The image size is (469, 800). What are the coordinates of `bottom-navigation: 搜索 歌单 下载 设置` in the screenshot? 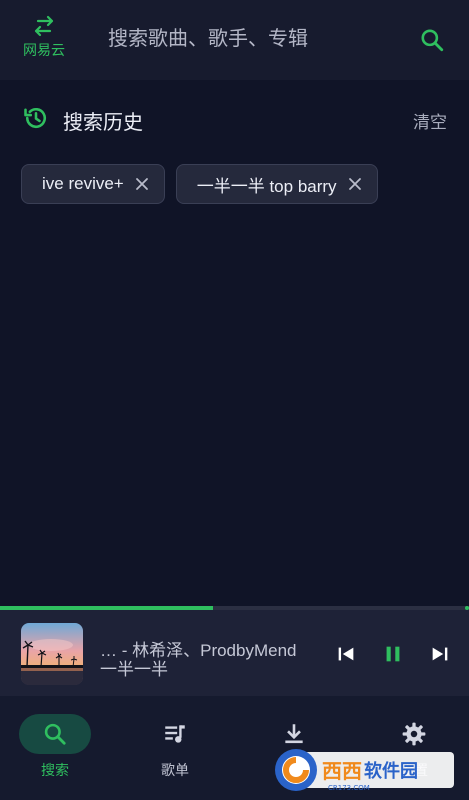 It's located at (234, 748).